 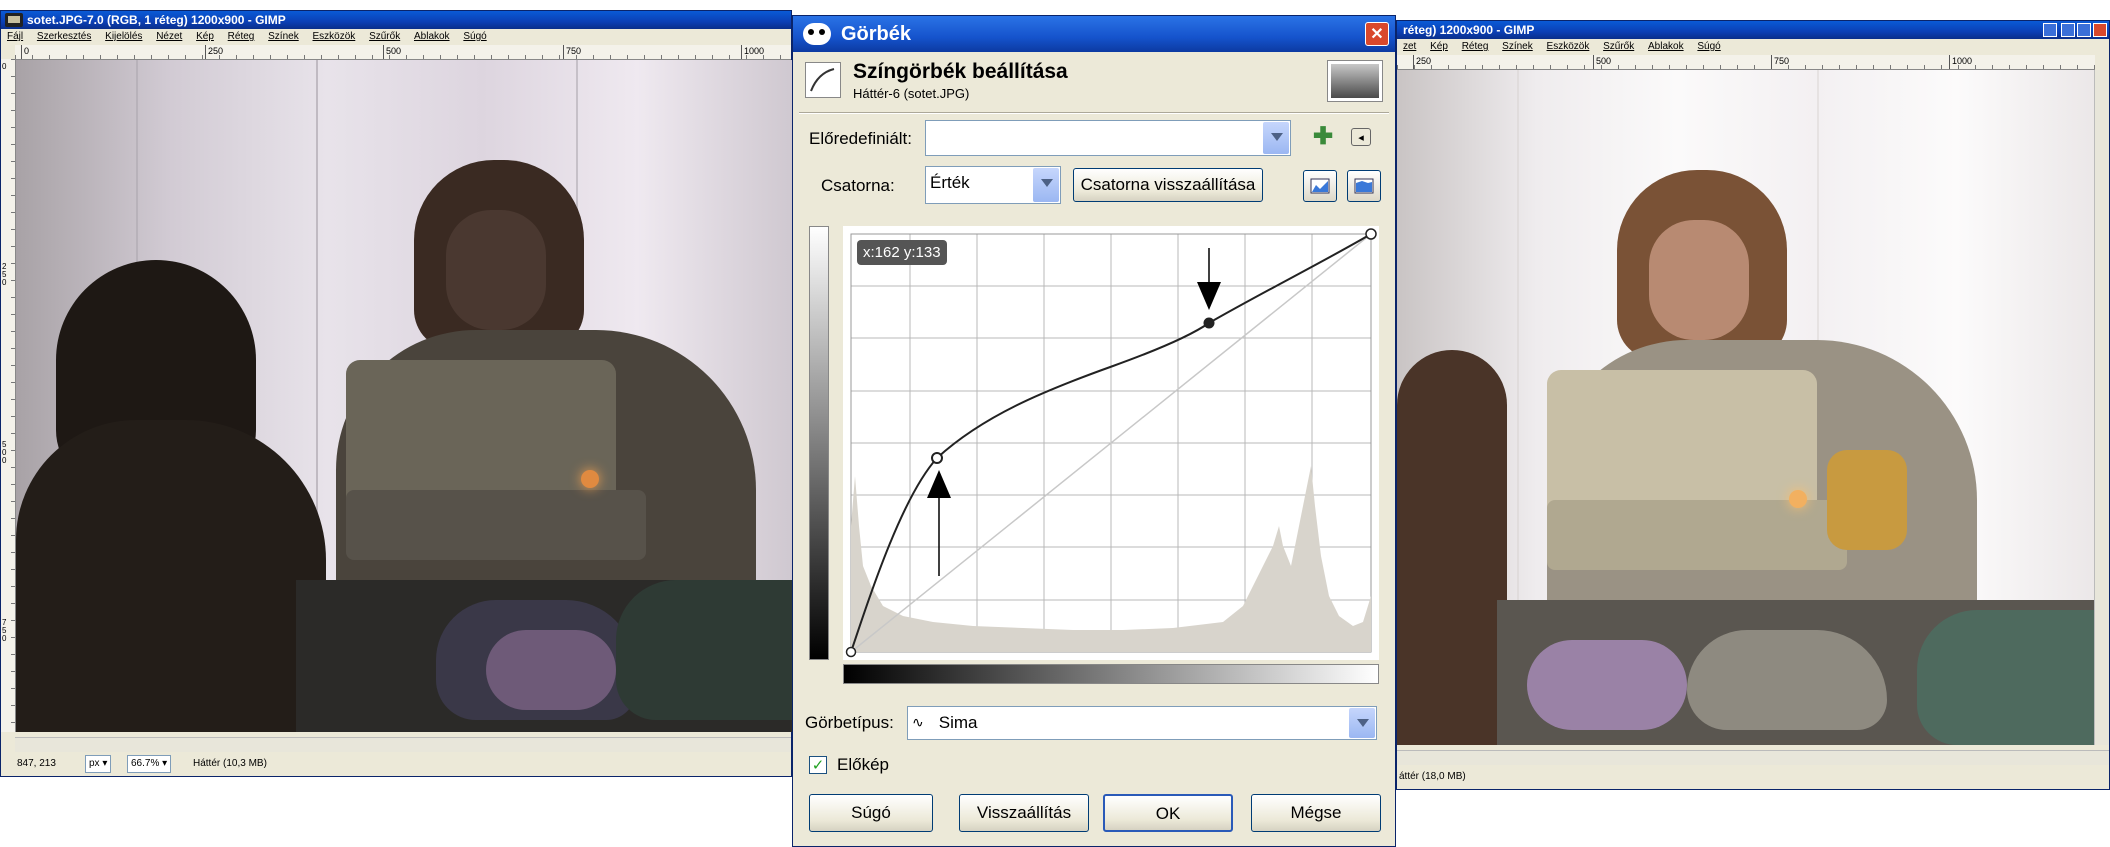 What do you see at coordinates (145, 763) in the screenshot?
I see `zoom-value: 66.7%` at bounding box center [145, 763].